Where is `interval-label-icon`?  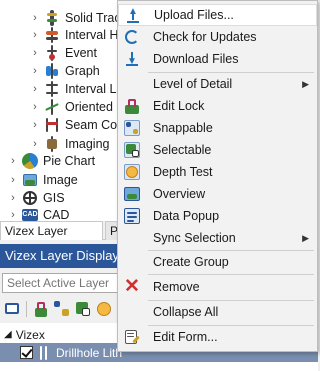 interval-label-icon is located at coordinates (52, 88).